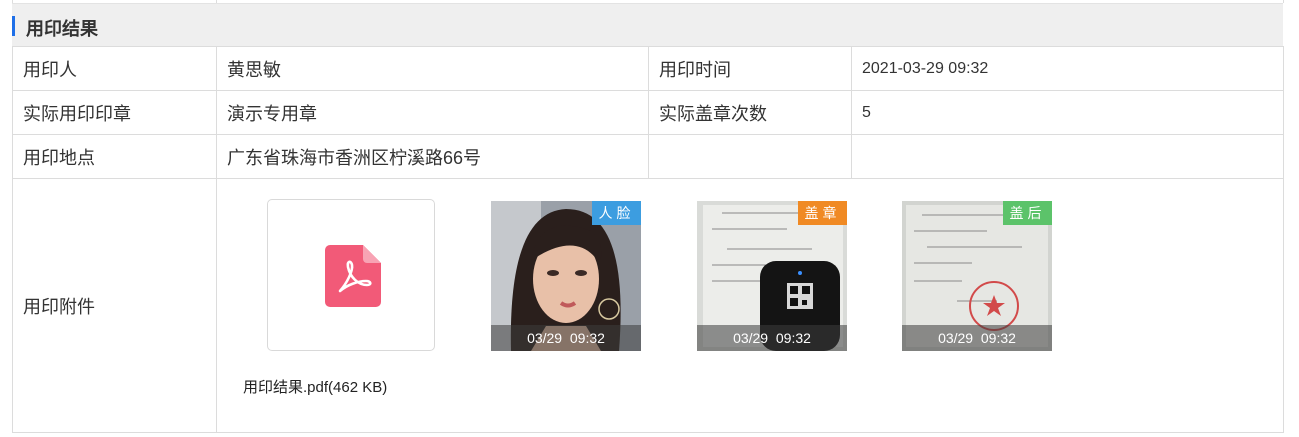 The width and height of the screenshot is (1299, 437). I want to click on label-attach: 用印附件, so click(114, 305).